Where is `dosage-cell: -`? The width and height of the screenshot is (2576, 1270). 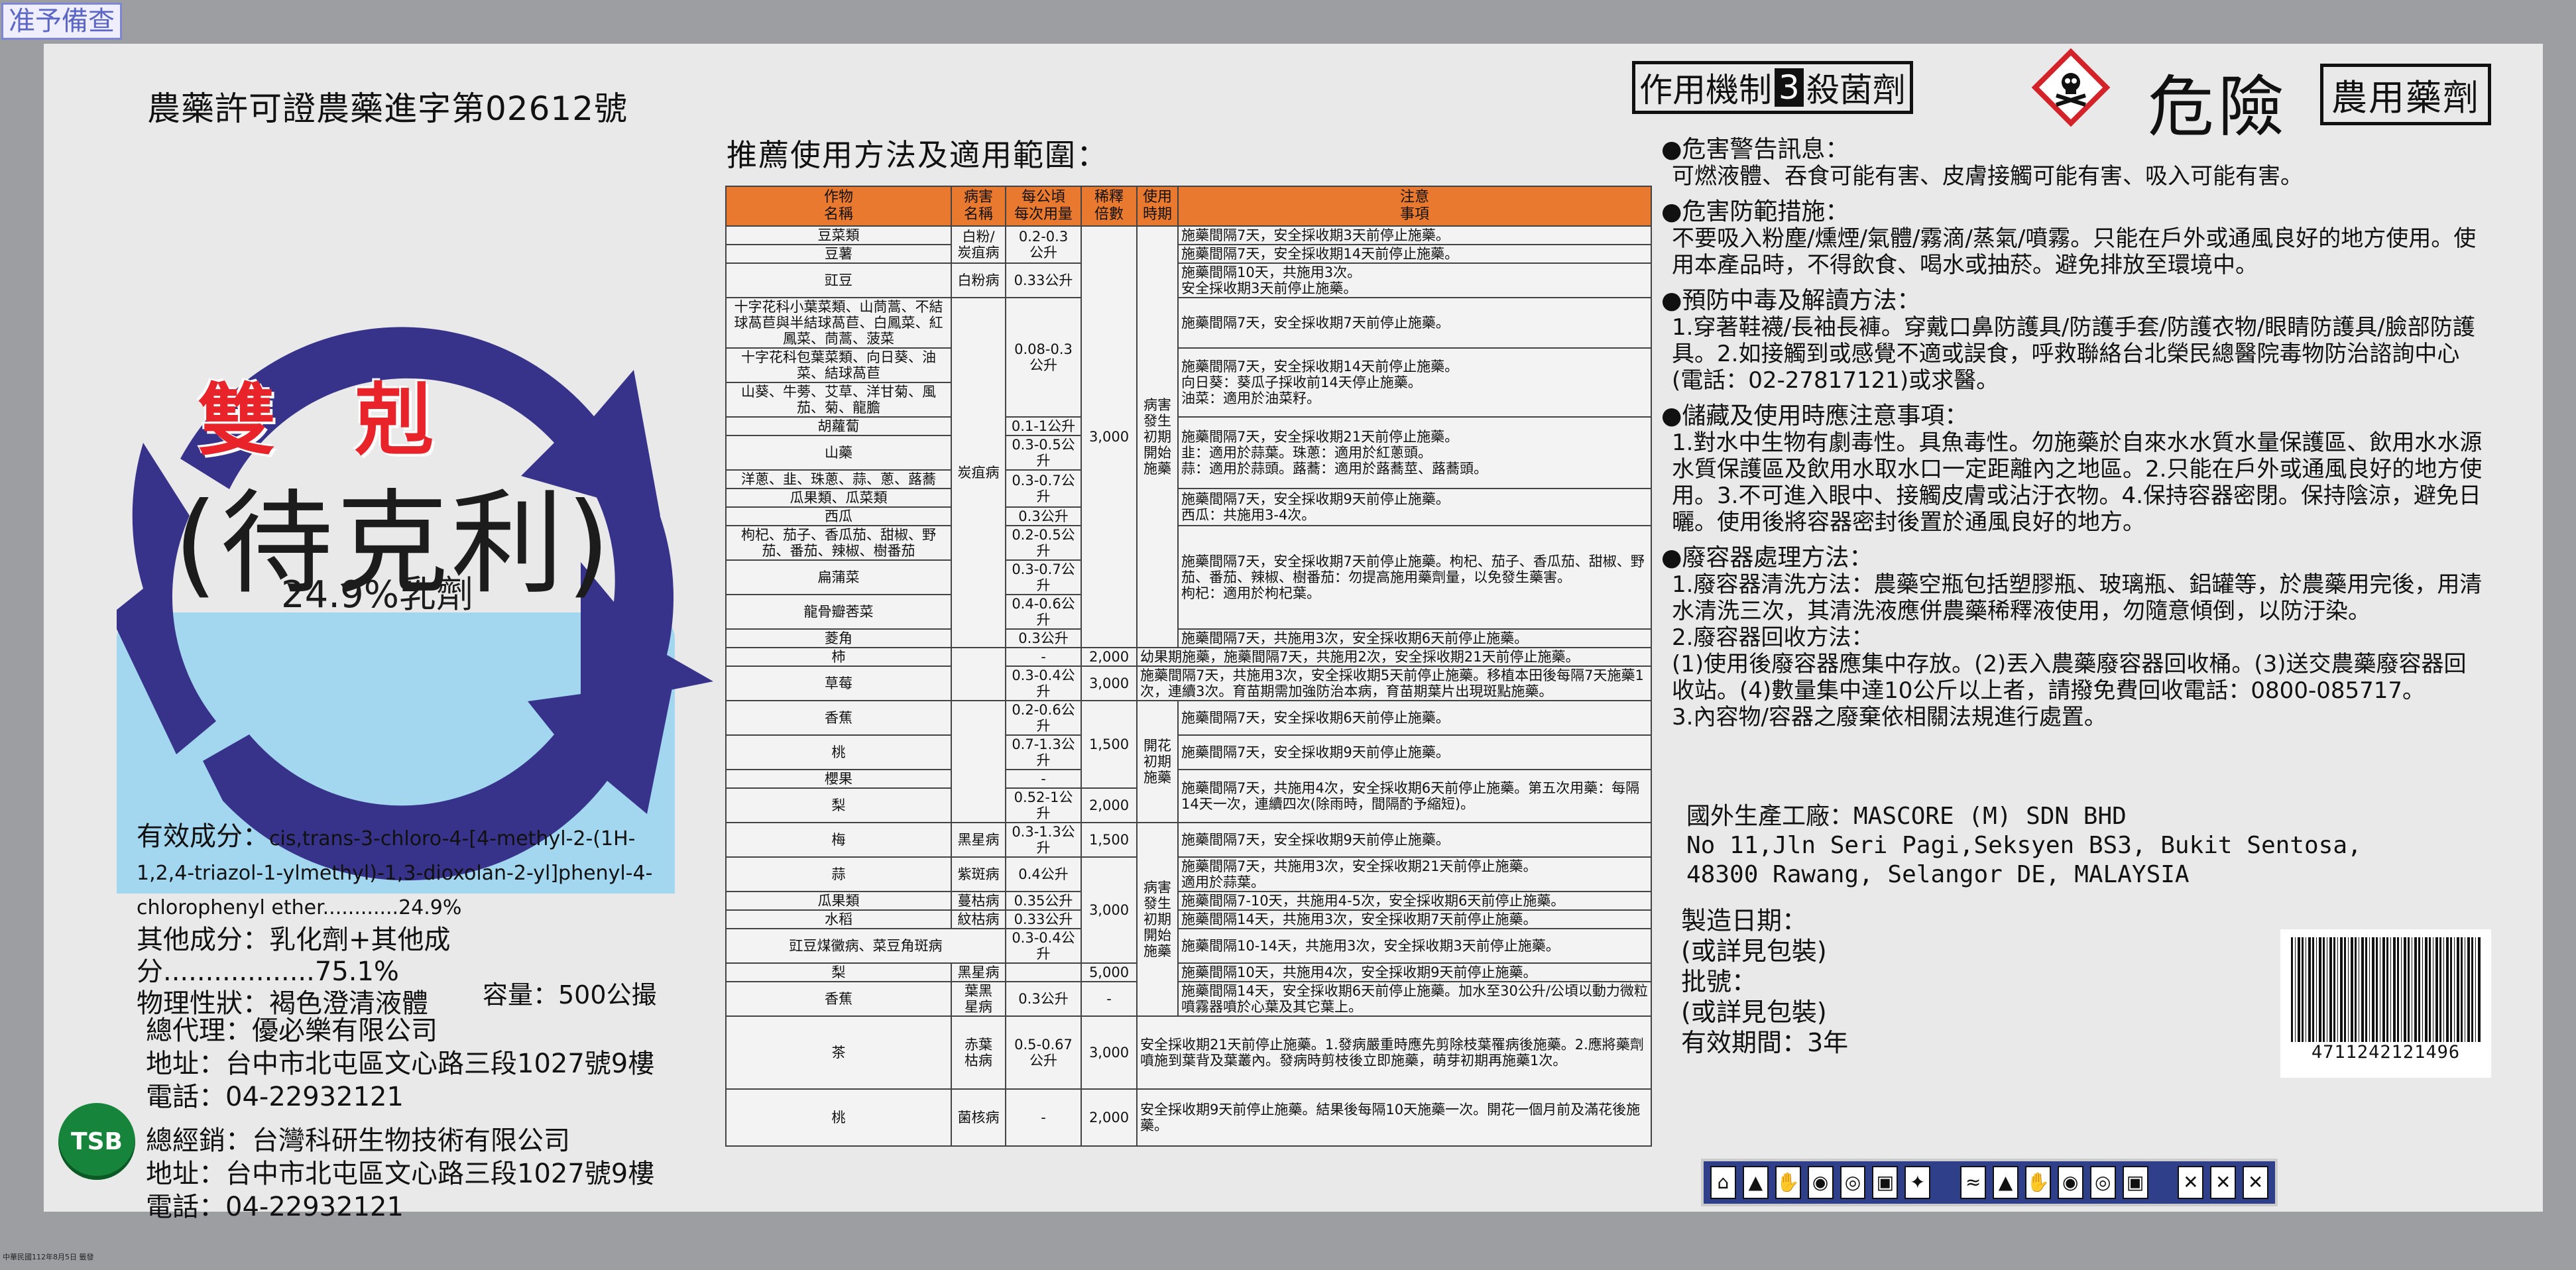 dosage-cell: - is located at coordinates (1043, 657).